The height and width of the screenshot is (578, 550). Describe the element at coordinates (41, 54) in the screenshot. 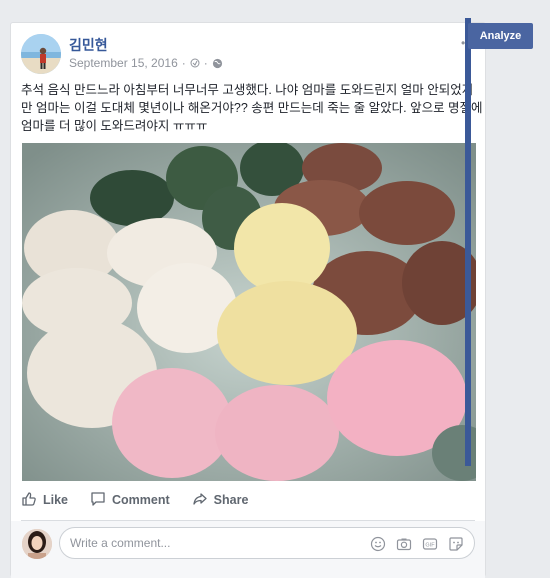

I see `author-avatar` at that location.